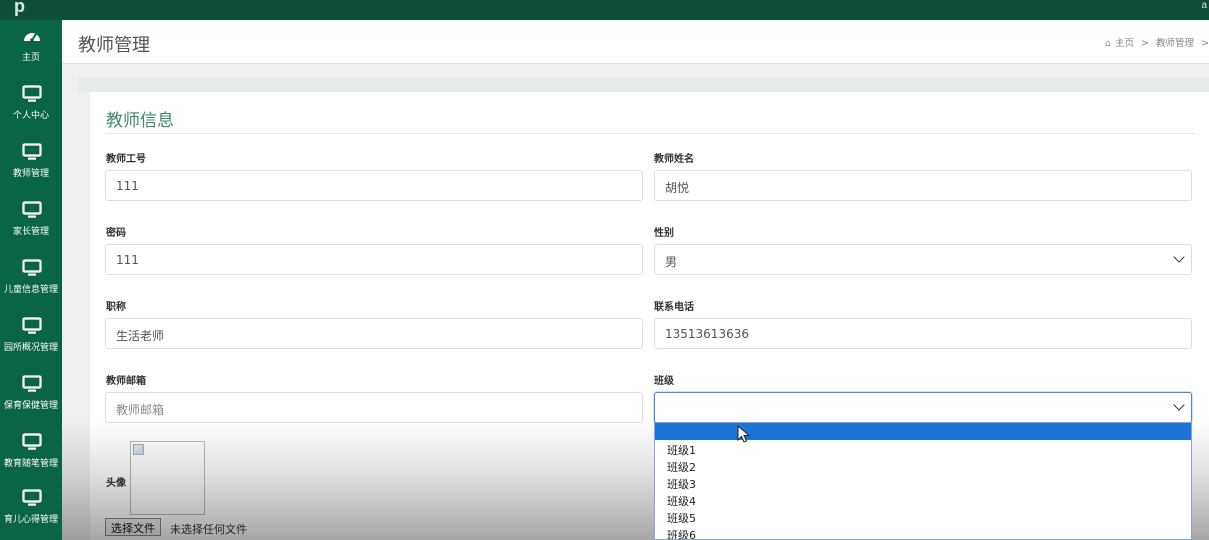 This screenshot has width=1209, height=540. What do you see at coordinates (923, 516) in the screenshot?
I see `dropdown-option: 班级5` at bounding box center [923, 516].